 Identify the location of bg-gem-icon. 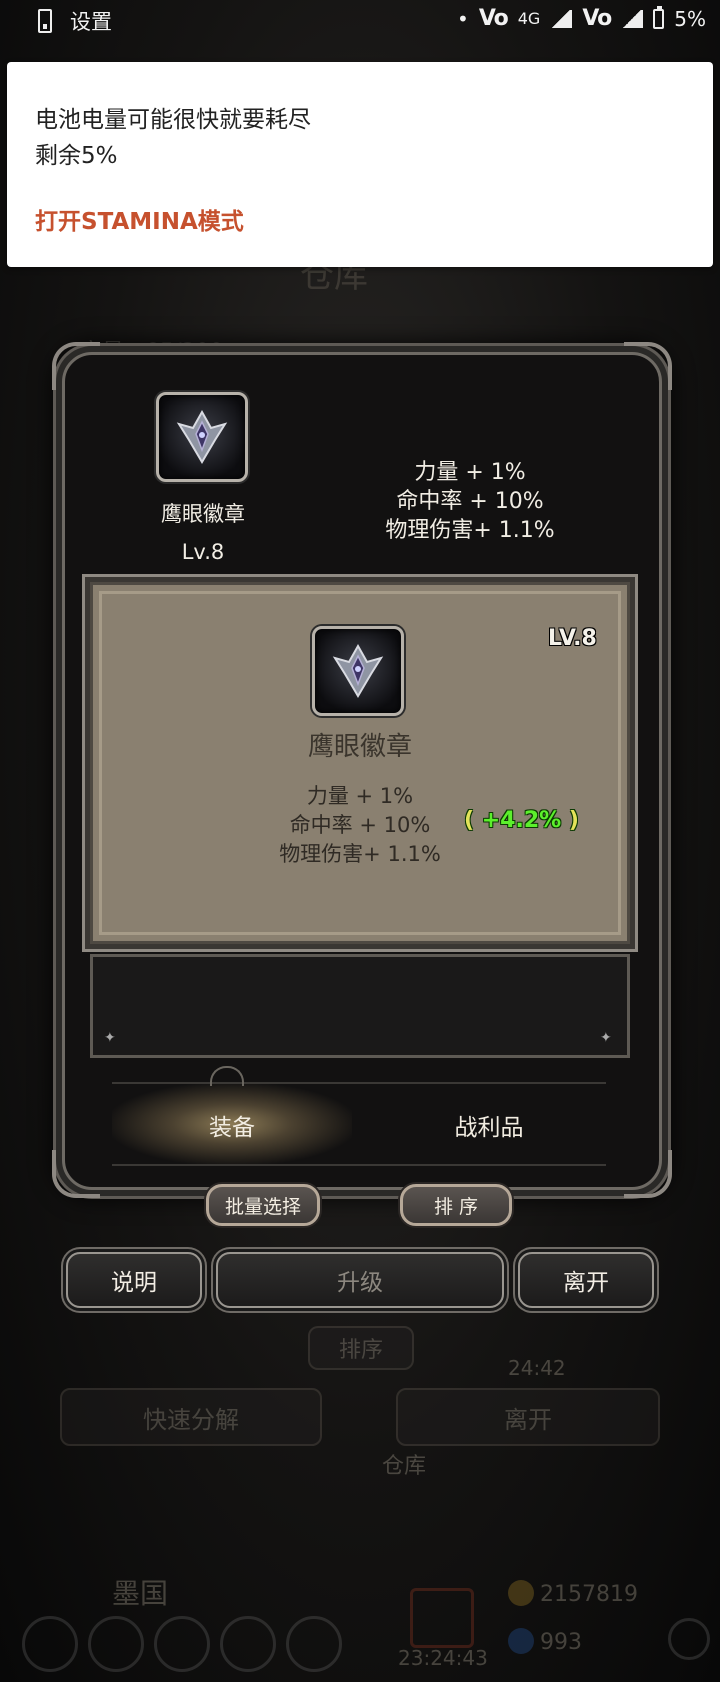
(521, 1641).